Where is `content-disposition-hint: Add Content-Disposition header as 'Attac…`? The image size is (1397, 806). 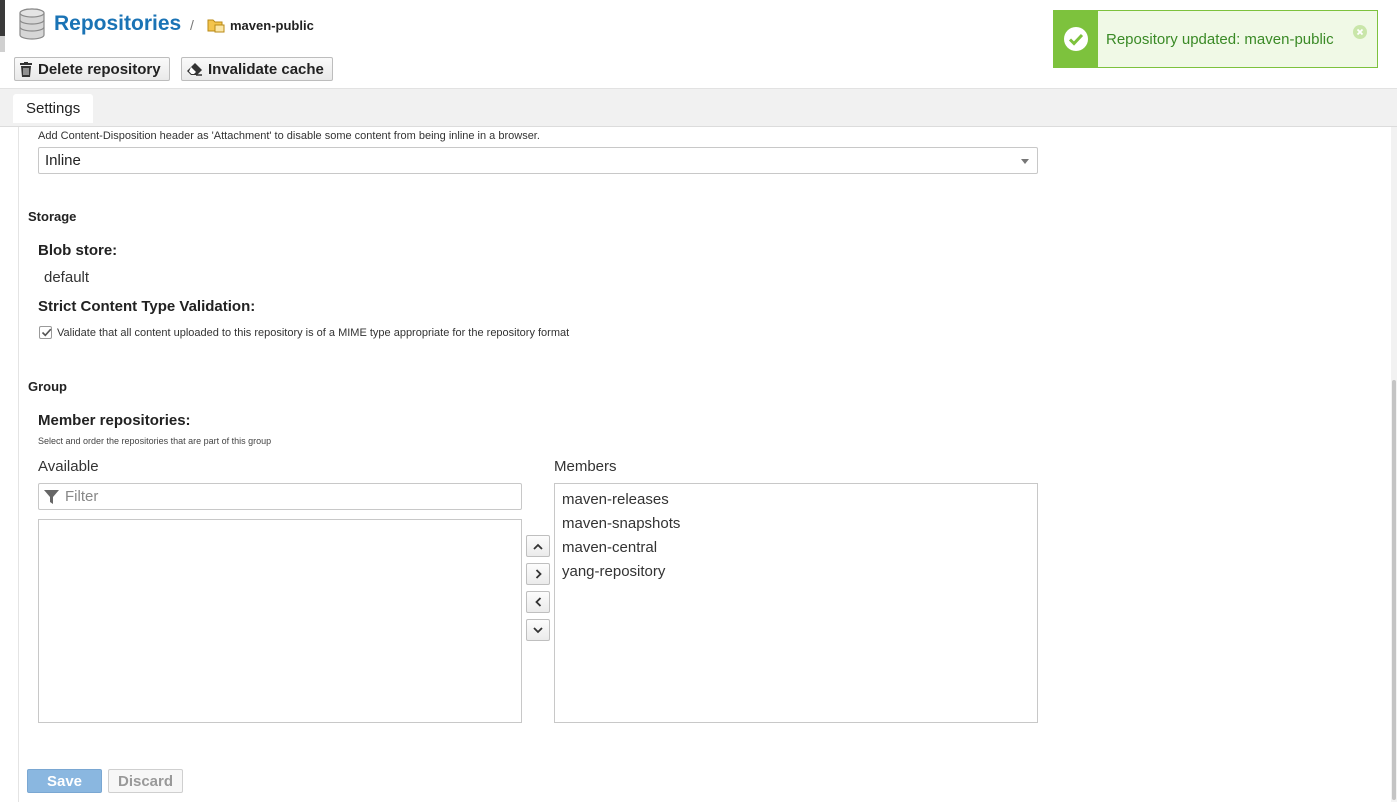
content-disposition-hint: Add Content-Disposition header as 'Attac… is located at coordinates (289, 136).